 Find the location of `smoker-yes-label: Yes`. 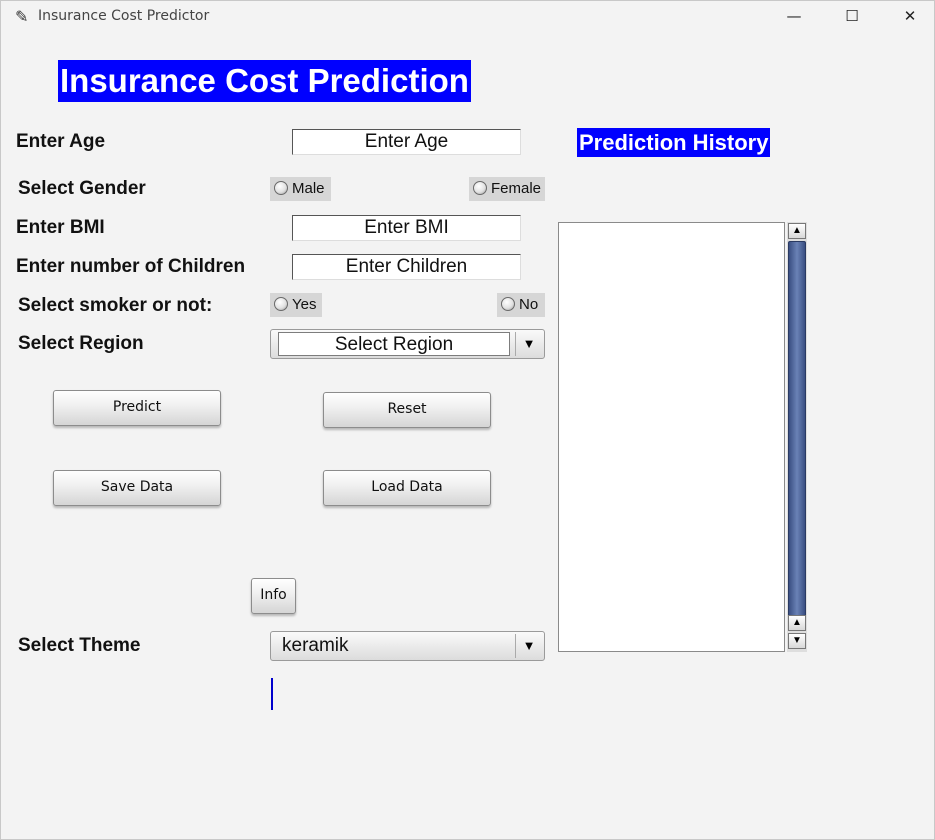

smoker-yes-label: Yes is located at coordinates (304, 304).